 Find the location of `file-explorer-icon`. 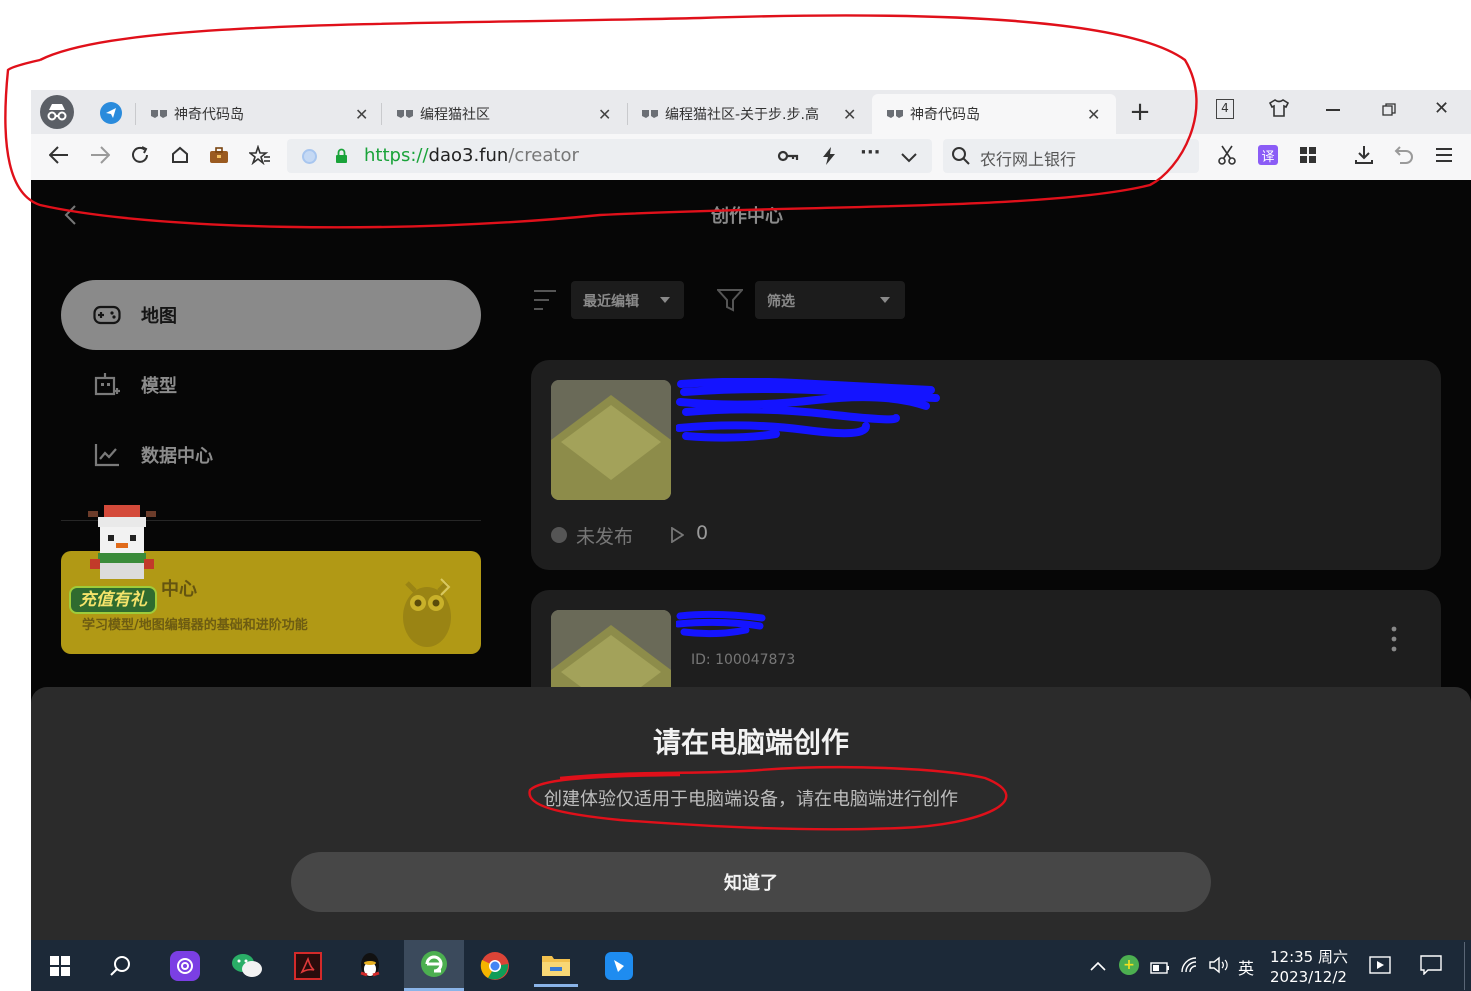

file-explorer-icon is located at coordinates (556, 966).